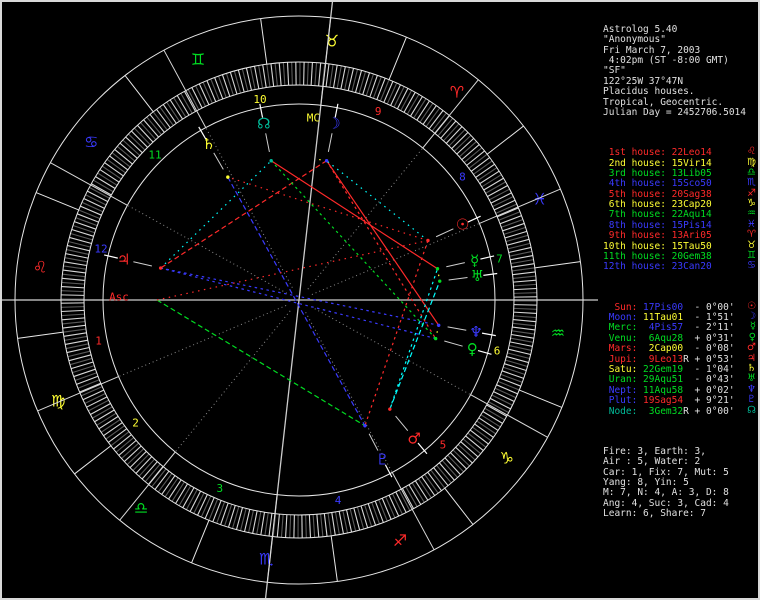 Image resolution: width=760 pixels, height=600 pixels. I want to click on house-number-12: 12, so click(100, 248).